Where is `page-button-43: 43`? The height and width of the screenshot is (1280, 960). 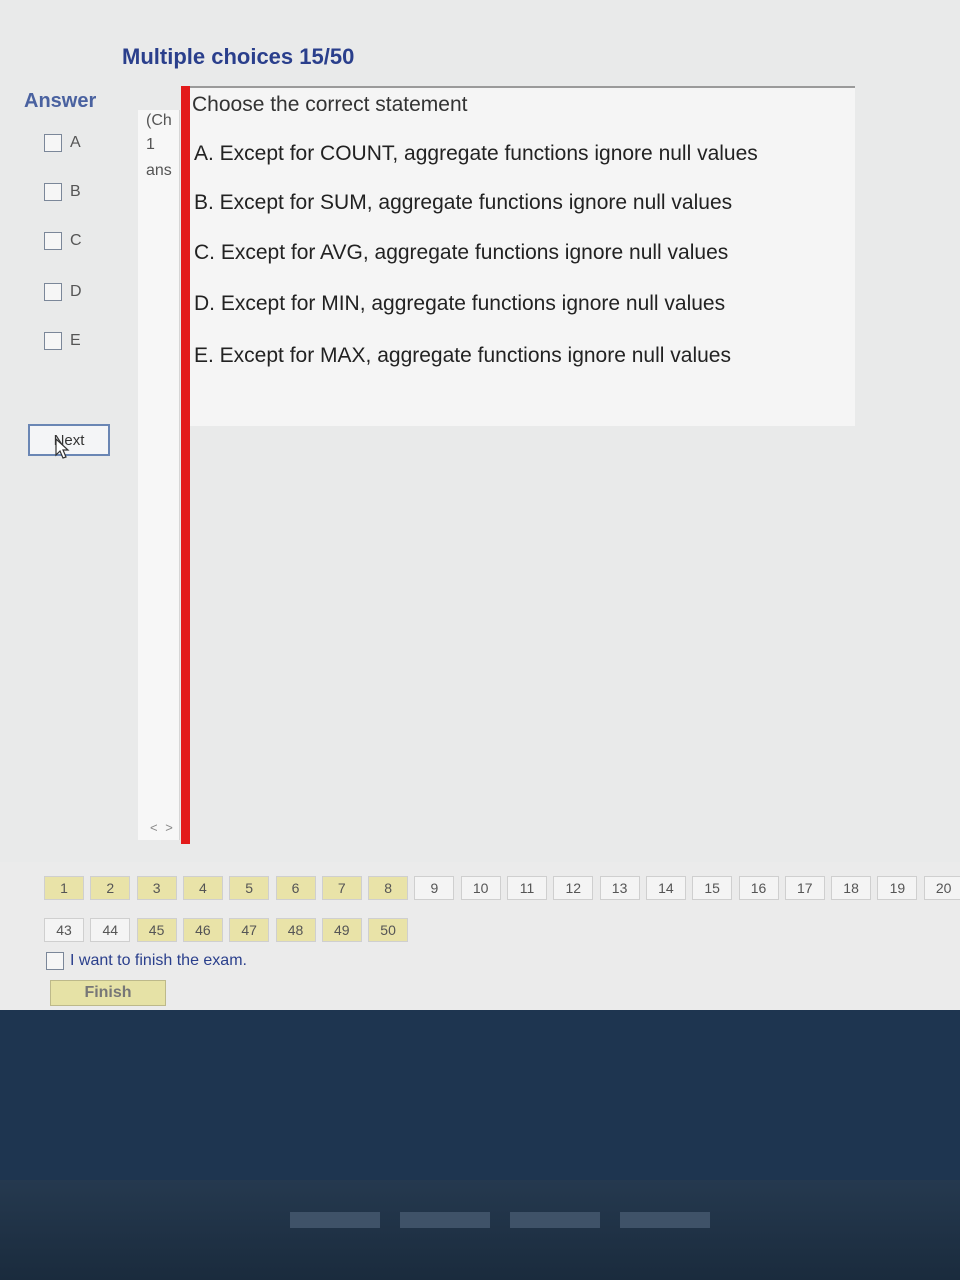
page-button-43: 43 is located at coordinates (64, 930).